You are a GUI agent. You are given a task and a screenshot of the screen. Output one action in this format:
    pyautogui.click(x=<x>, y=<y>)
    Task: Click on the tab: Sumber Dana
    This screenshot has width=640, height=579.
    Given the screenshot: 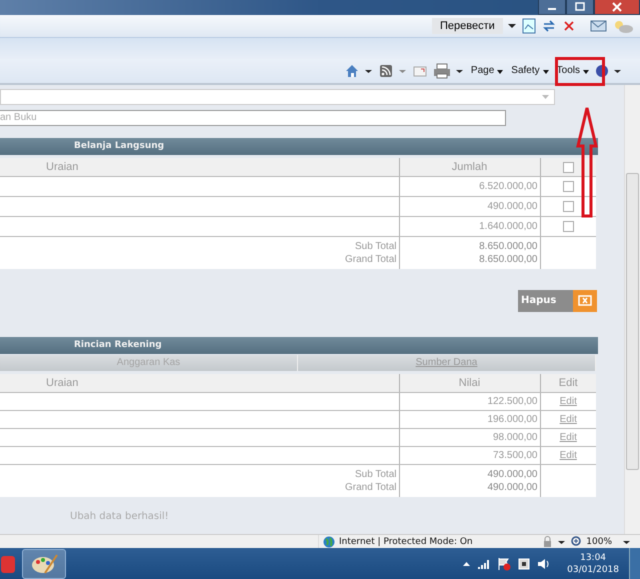 What is the action you would take?
    pyautogui.click(x=447, y=362)
    